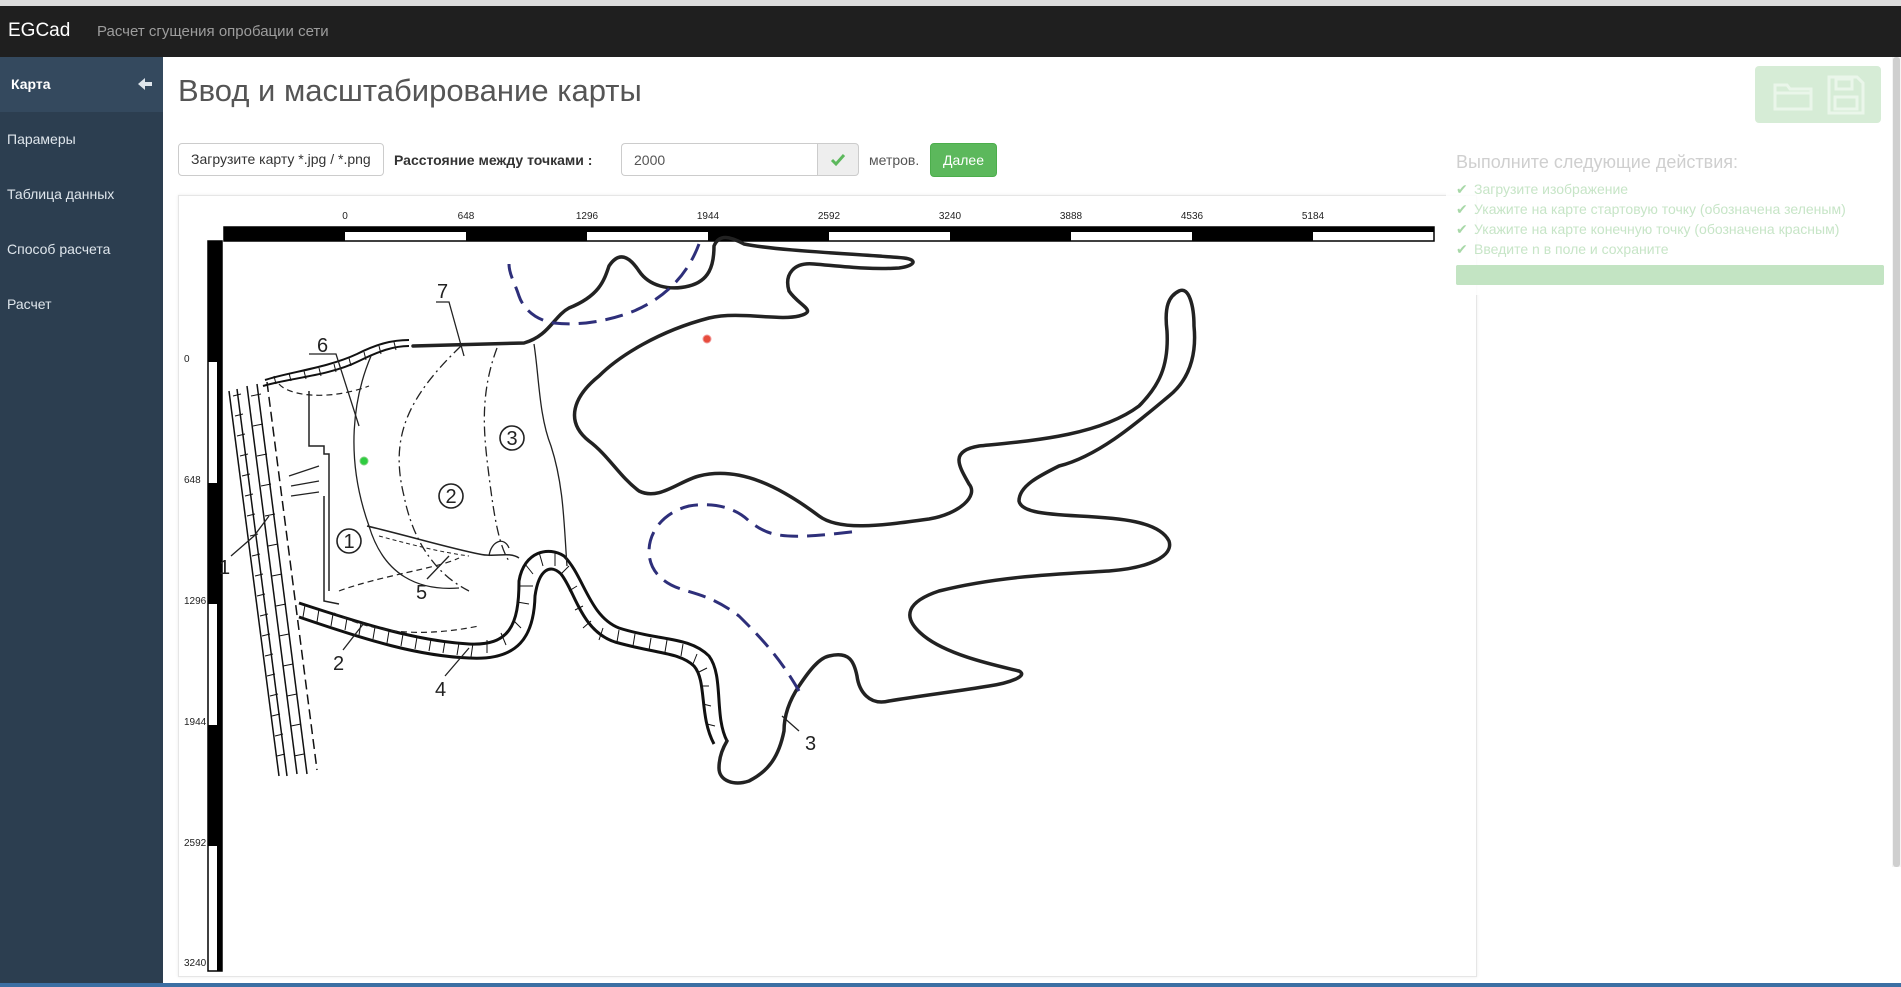  I want to click on units-label: метров., so click(894, 160).